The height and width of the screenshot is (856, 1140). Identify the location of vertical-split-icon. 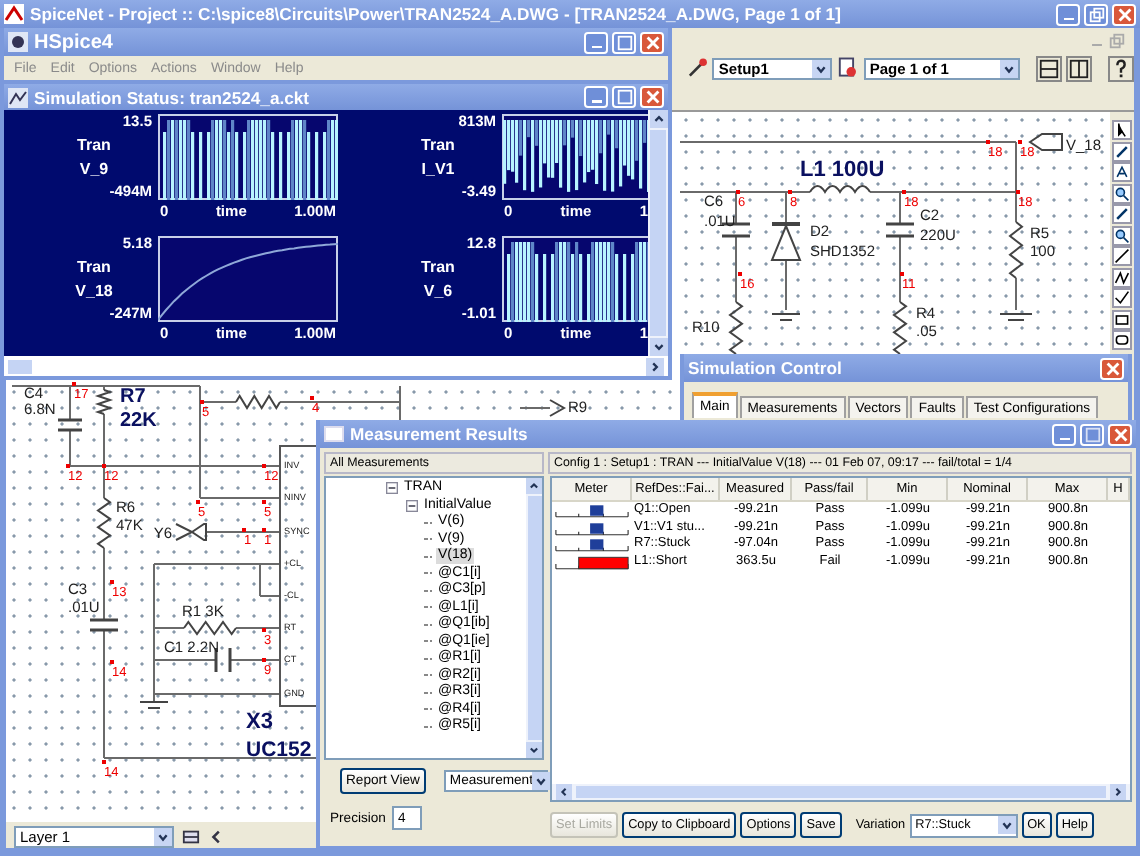
(1079, 68).